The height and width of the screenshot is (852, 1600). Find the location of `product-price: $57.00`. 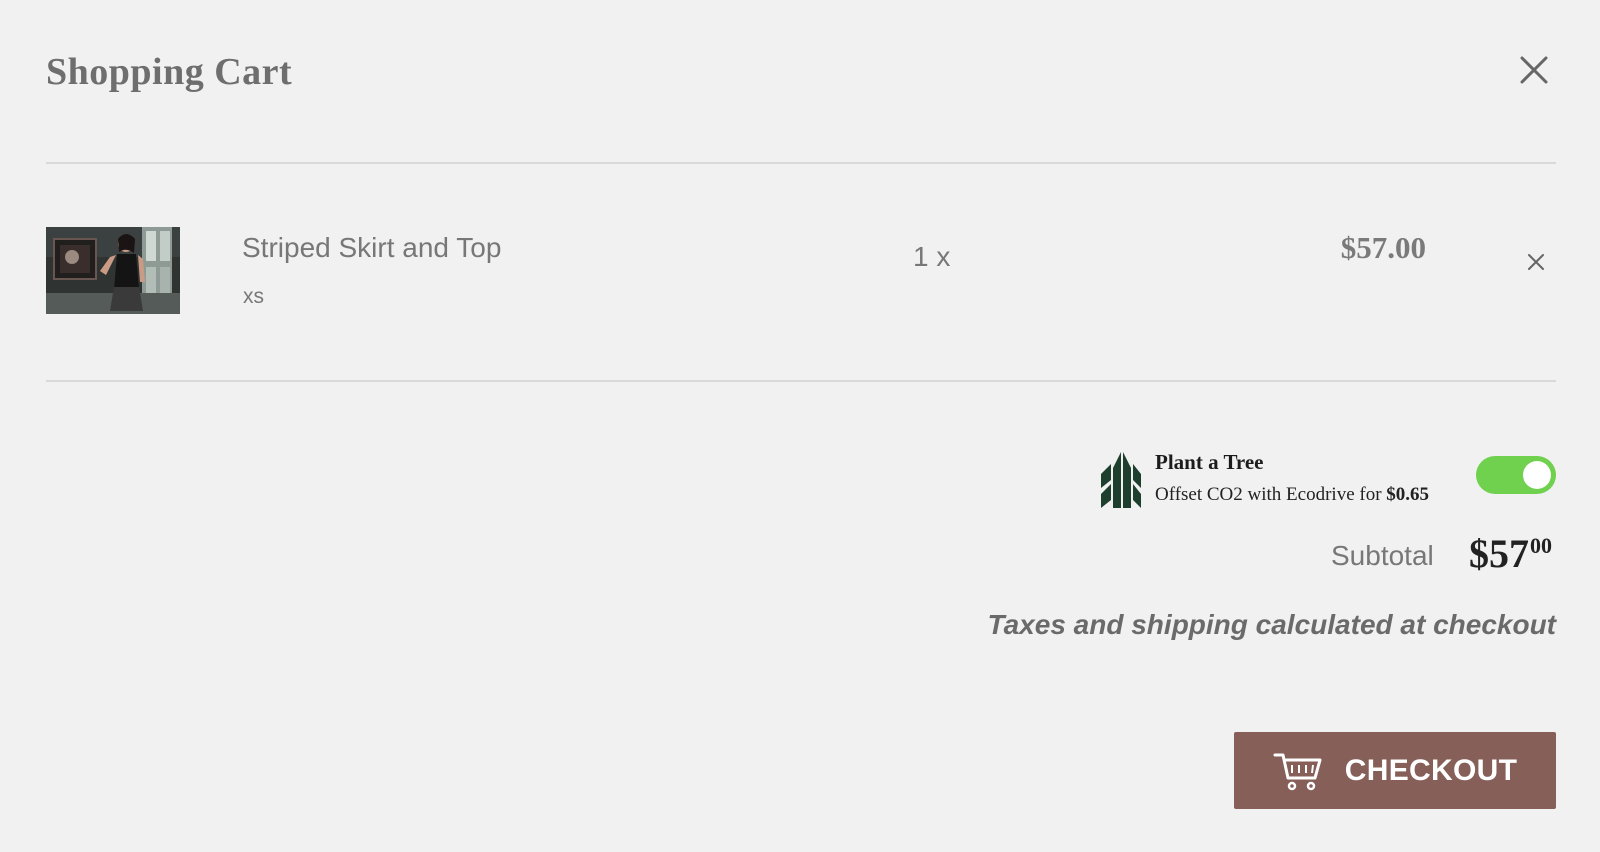

product-price: $57.00 is located at coordinates (1383, 247).